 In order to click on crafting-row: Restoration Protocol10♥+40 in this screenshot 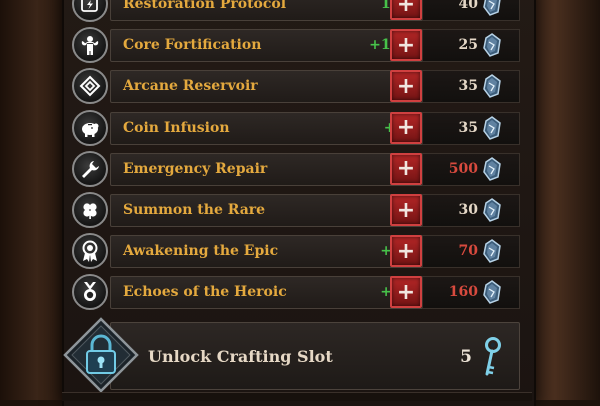, I will do `click(295, 11)`.